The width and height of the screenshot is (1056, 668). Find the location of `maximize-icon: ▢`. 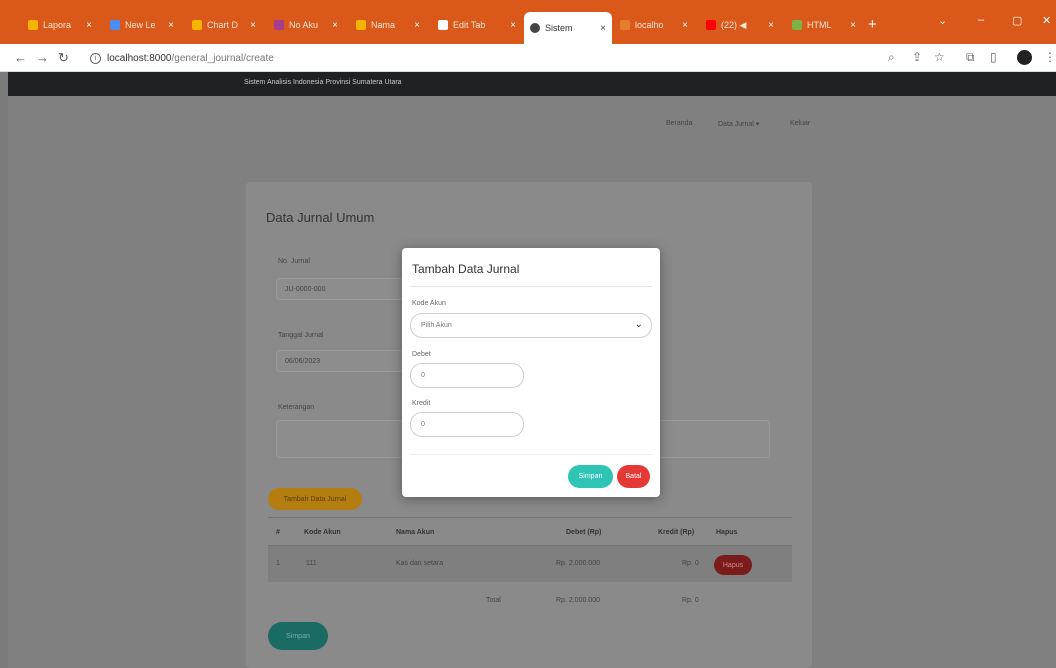

maximize-icon: ▢ is located at coordinates (1017, 20).